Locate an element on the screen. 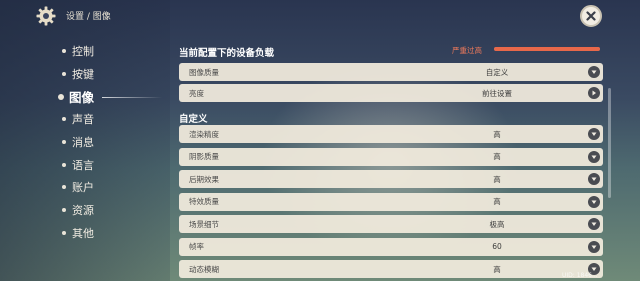  sidebar-item-label: 账户 is located at coordinates (83, 188).